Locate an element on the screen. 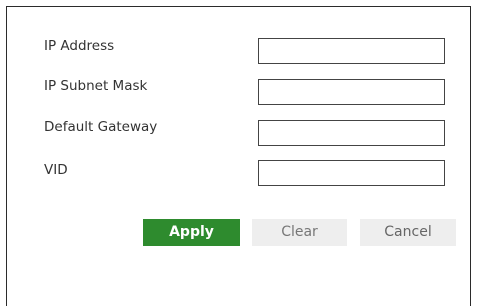  cancel-button: Cancel is located at coordinates (408, 232).